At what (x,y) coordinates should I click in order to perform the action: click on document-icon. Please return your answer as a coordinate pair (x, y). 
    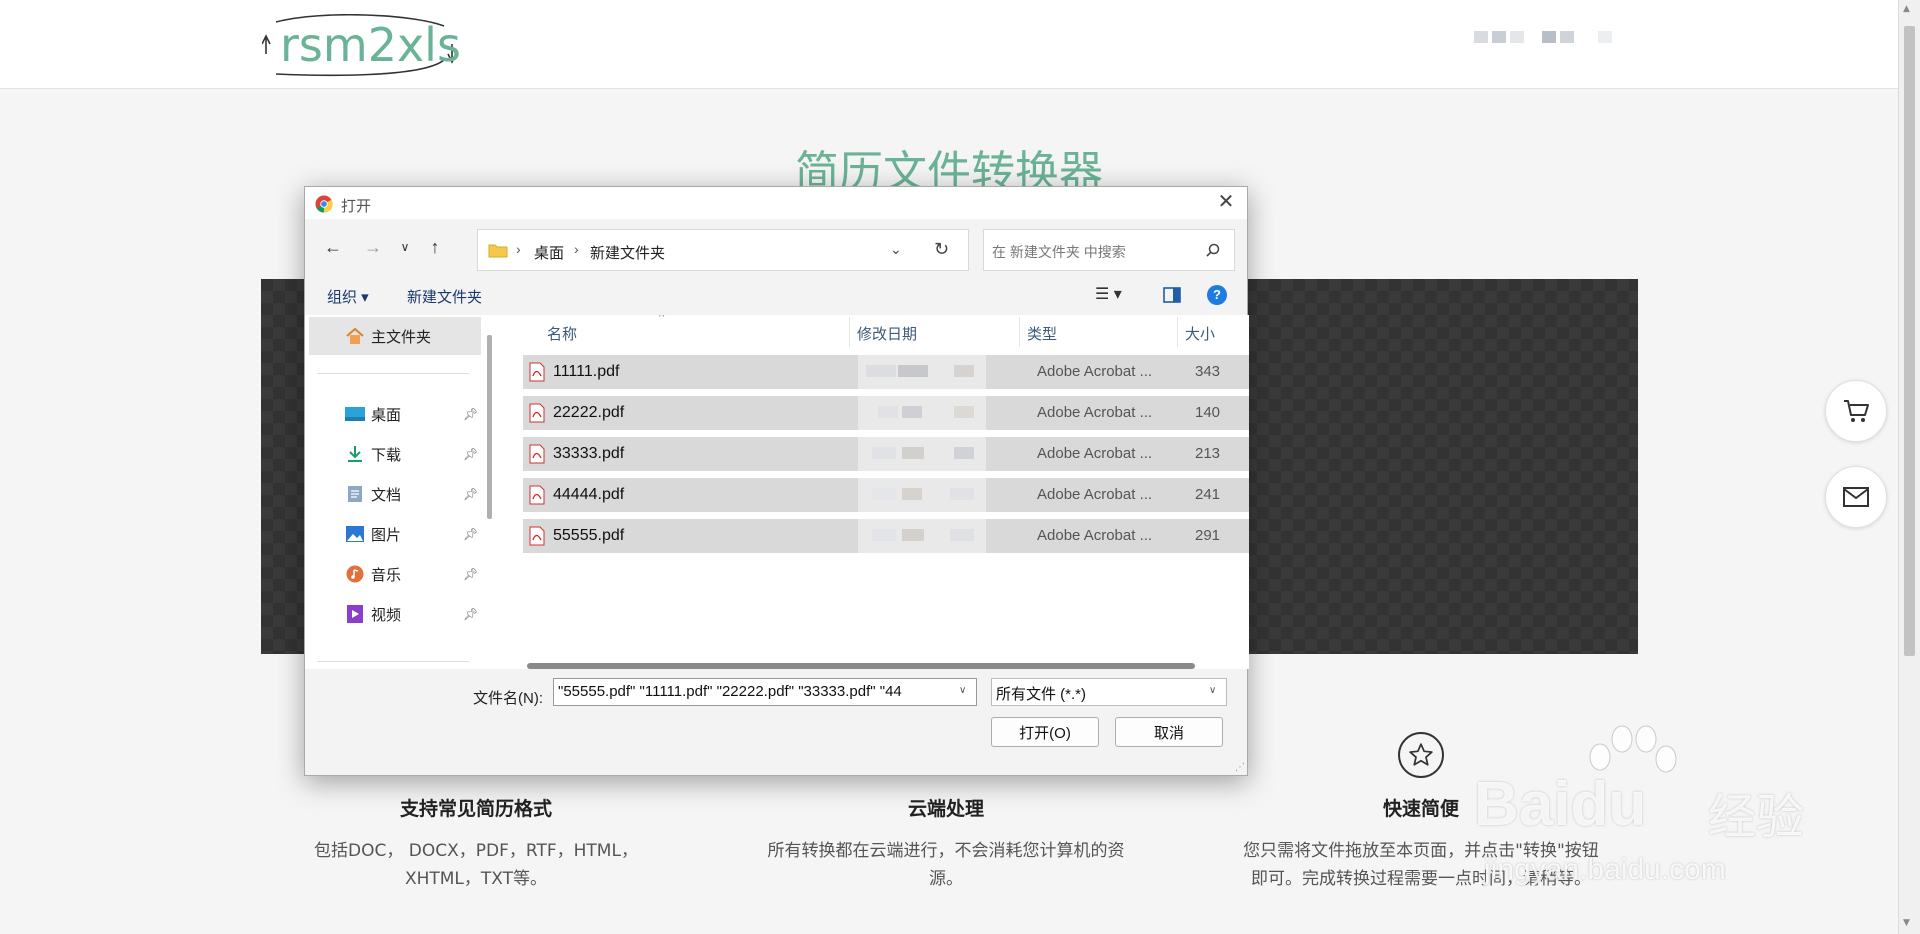
    Looking at the image, I should click on (355, 494).